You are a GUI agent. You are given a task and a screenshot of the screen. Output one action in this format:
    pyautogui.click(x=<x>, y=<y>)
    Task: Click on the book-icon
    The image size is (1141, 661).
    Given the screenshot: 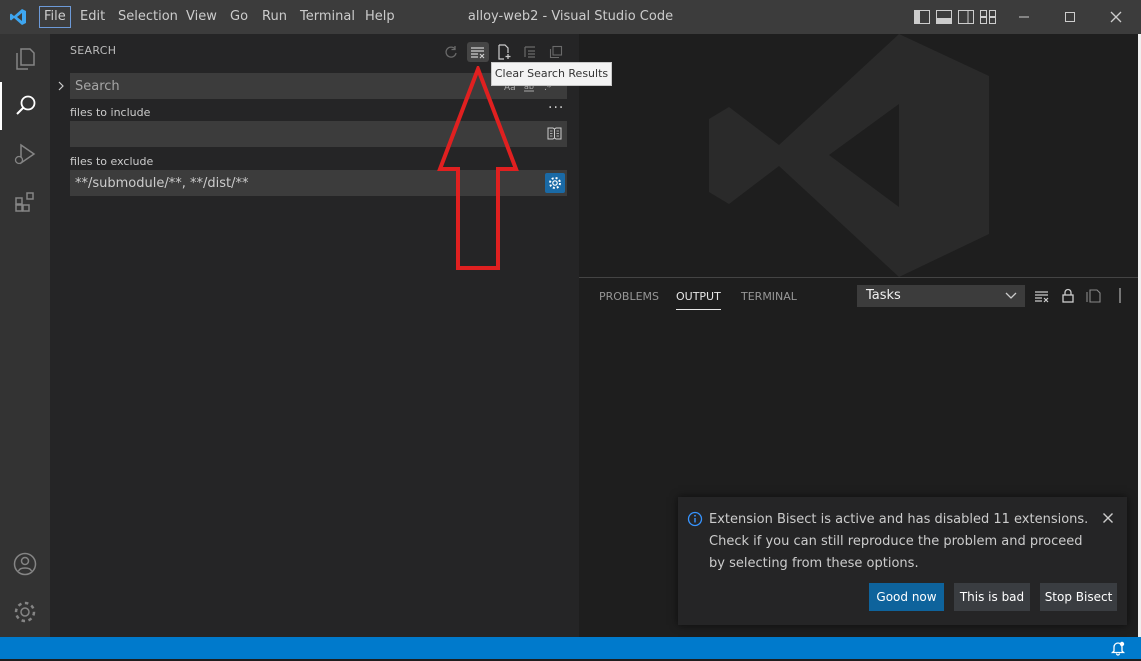 What is the action you would take?
    pyautogui.click(x=554, y=133)
    